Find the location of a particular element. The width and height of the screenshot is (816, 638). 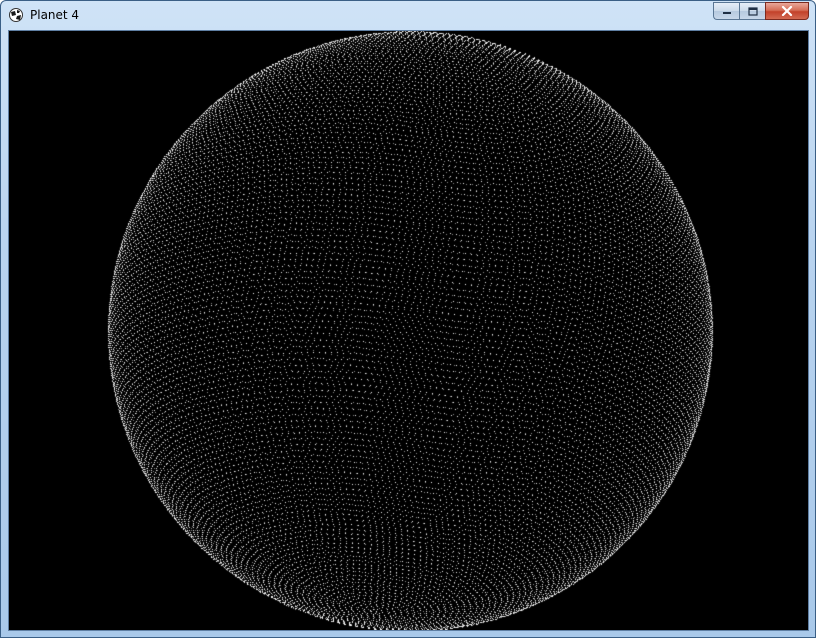

caption-buttons is located at coordinates (761, 11).